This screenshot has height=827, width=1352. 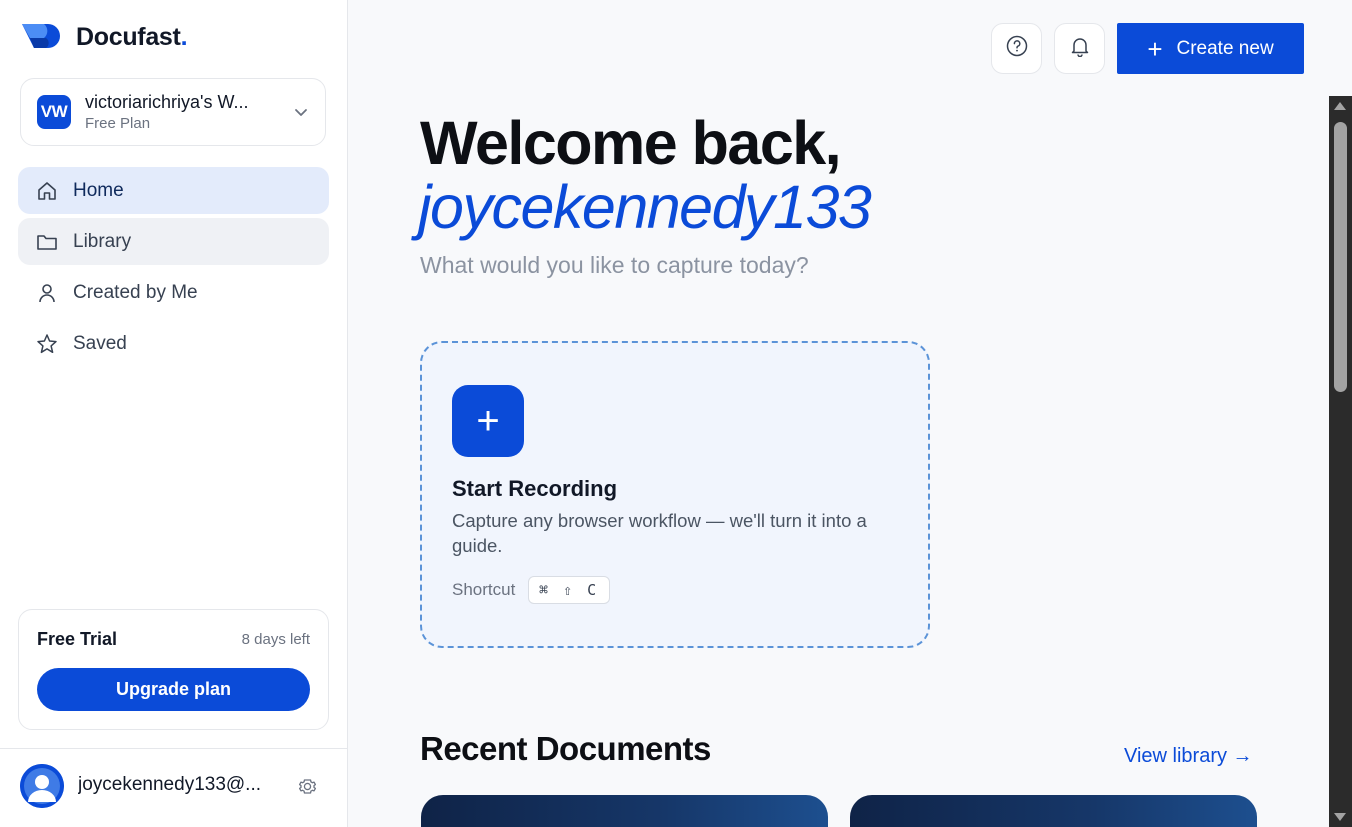 I want to click on create-new-button: + Create new, so click(x=1210, y=48).